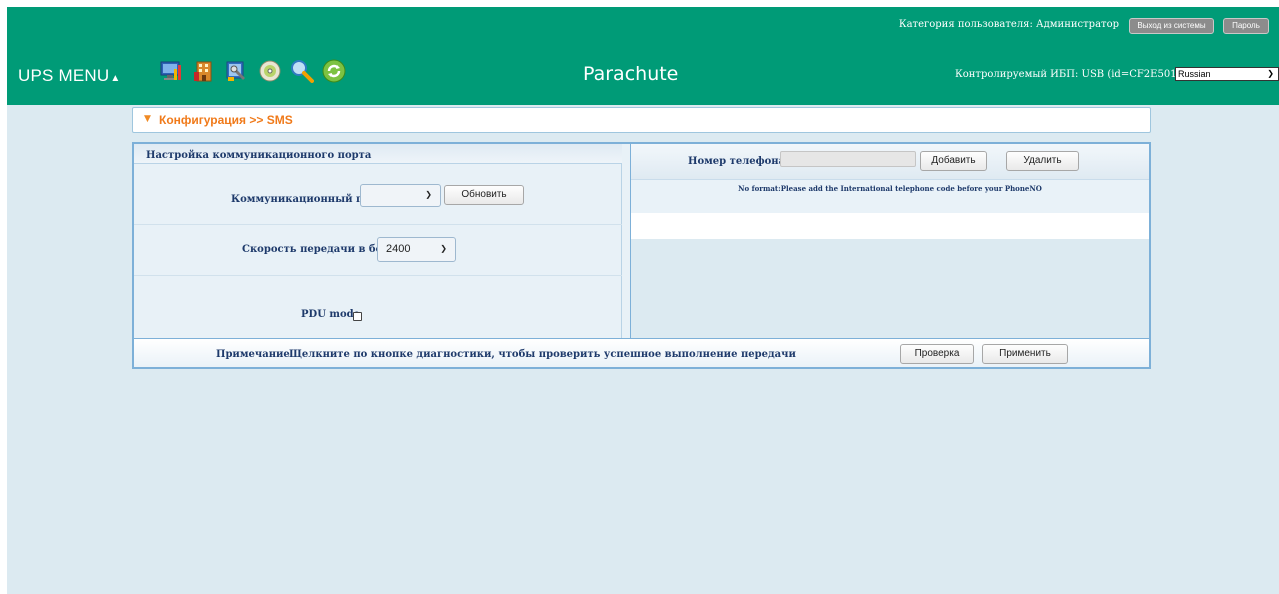  Describe the element at coordinates (1008, 24) in the screenshot. I see `user-category-text: Категория пользователя: Администратор` at that location.